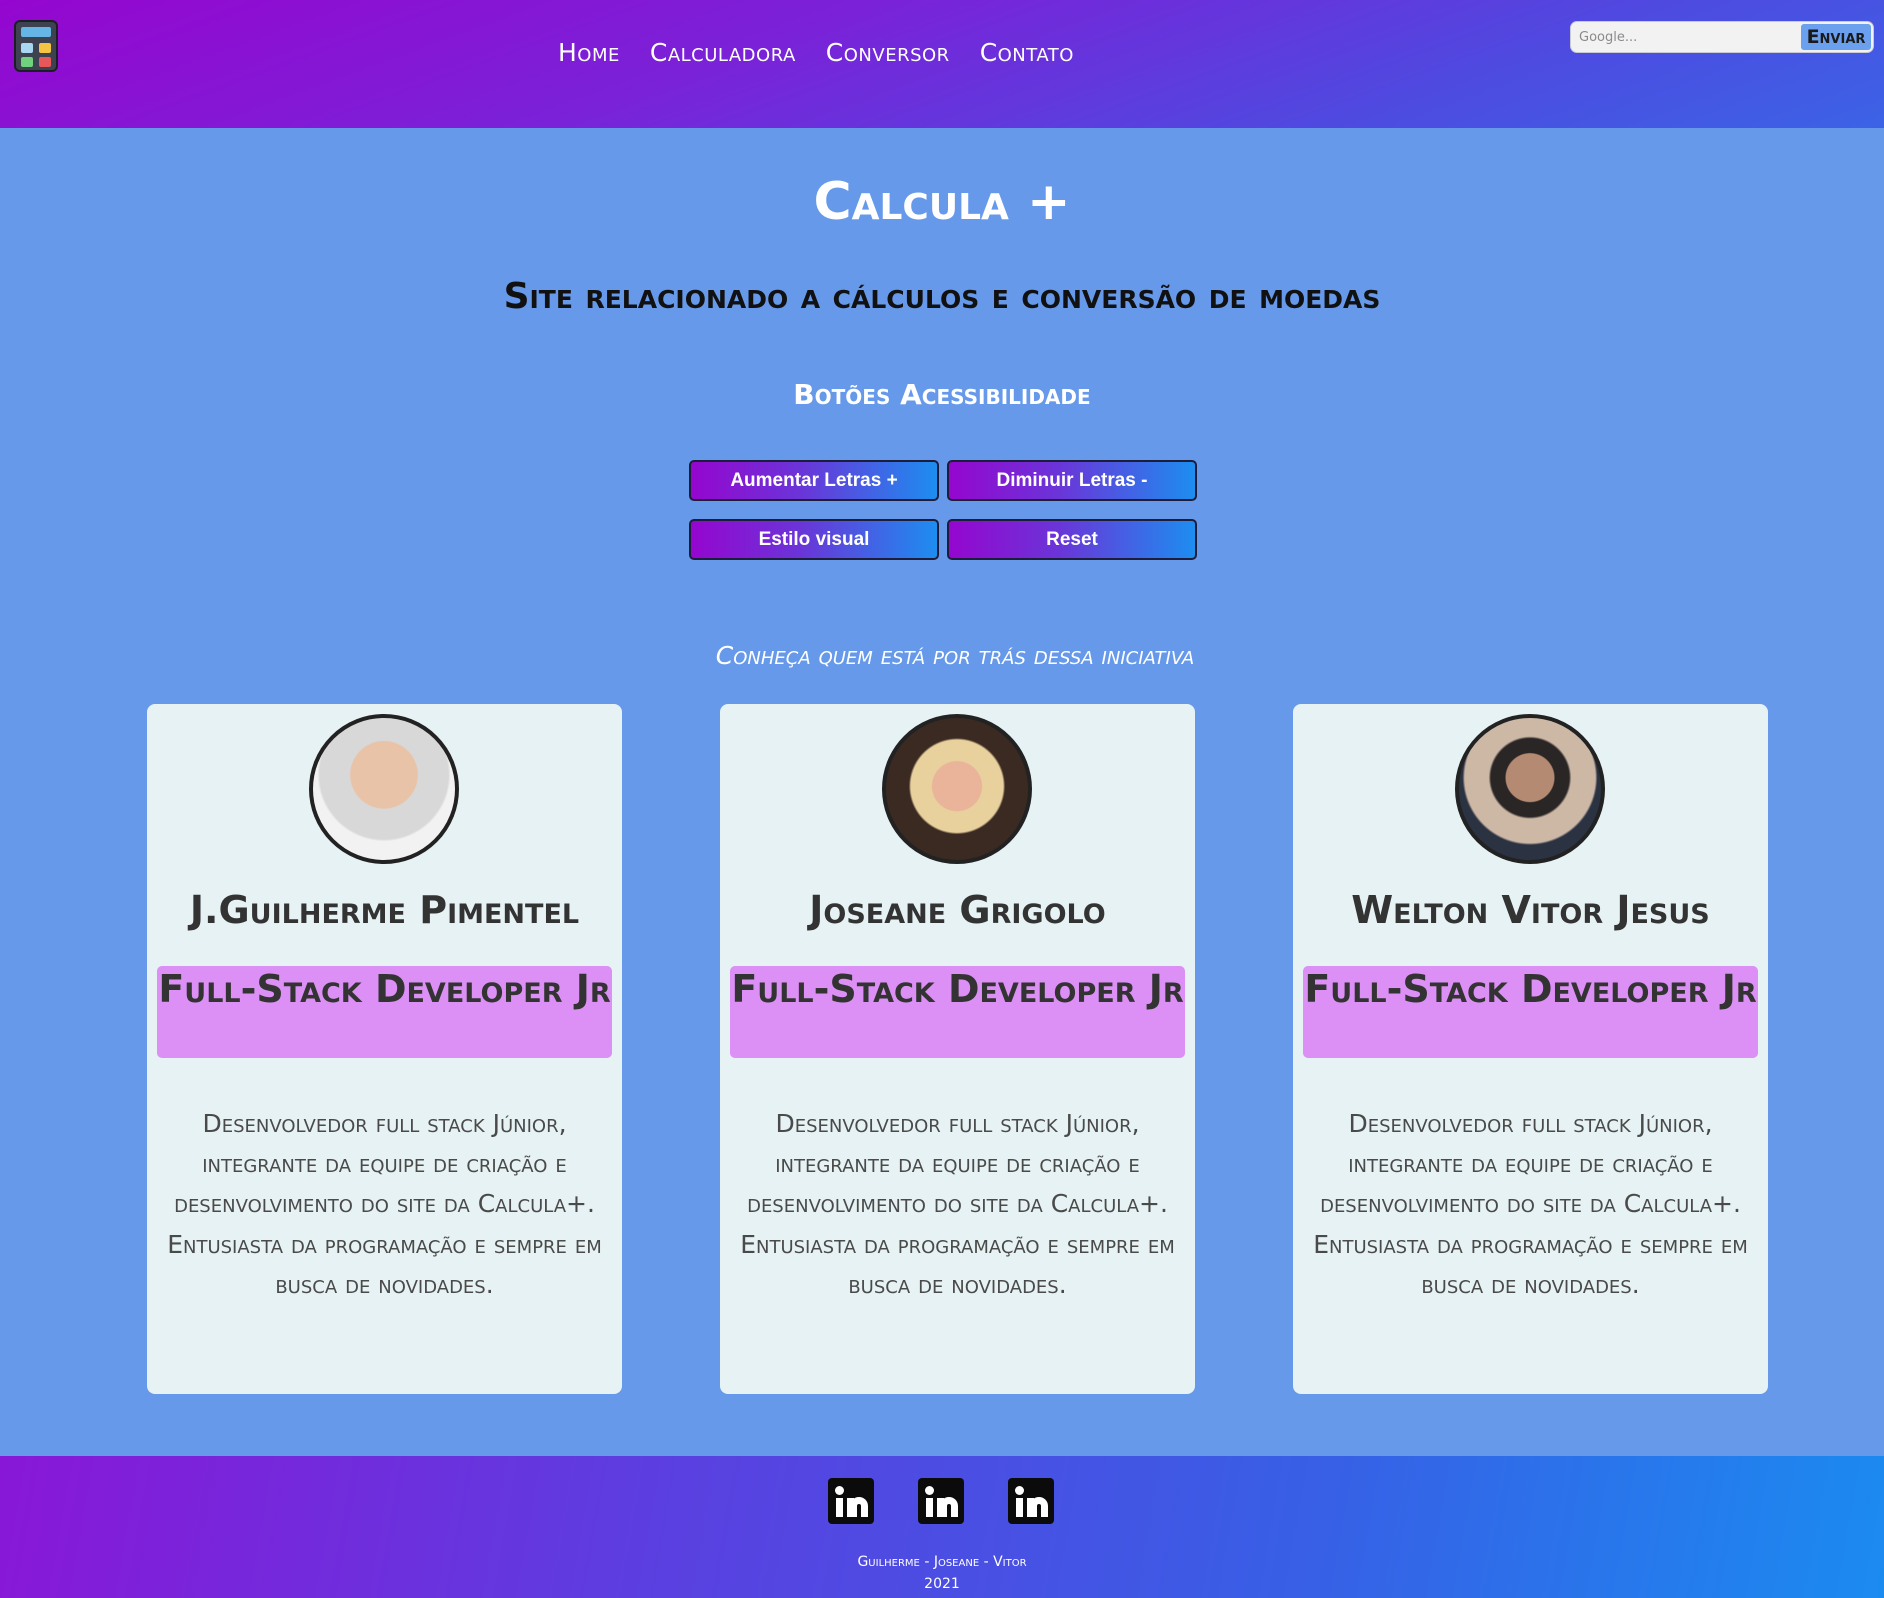 The height and width of the screenshot is (1598, 1884). I want to click on member-name: Joseane Grigolo, so click(957, 910).